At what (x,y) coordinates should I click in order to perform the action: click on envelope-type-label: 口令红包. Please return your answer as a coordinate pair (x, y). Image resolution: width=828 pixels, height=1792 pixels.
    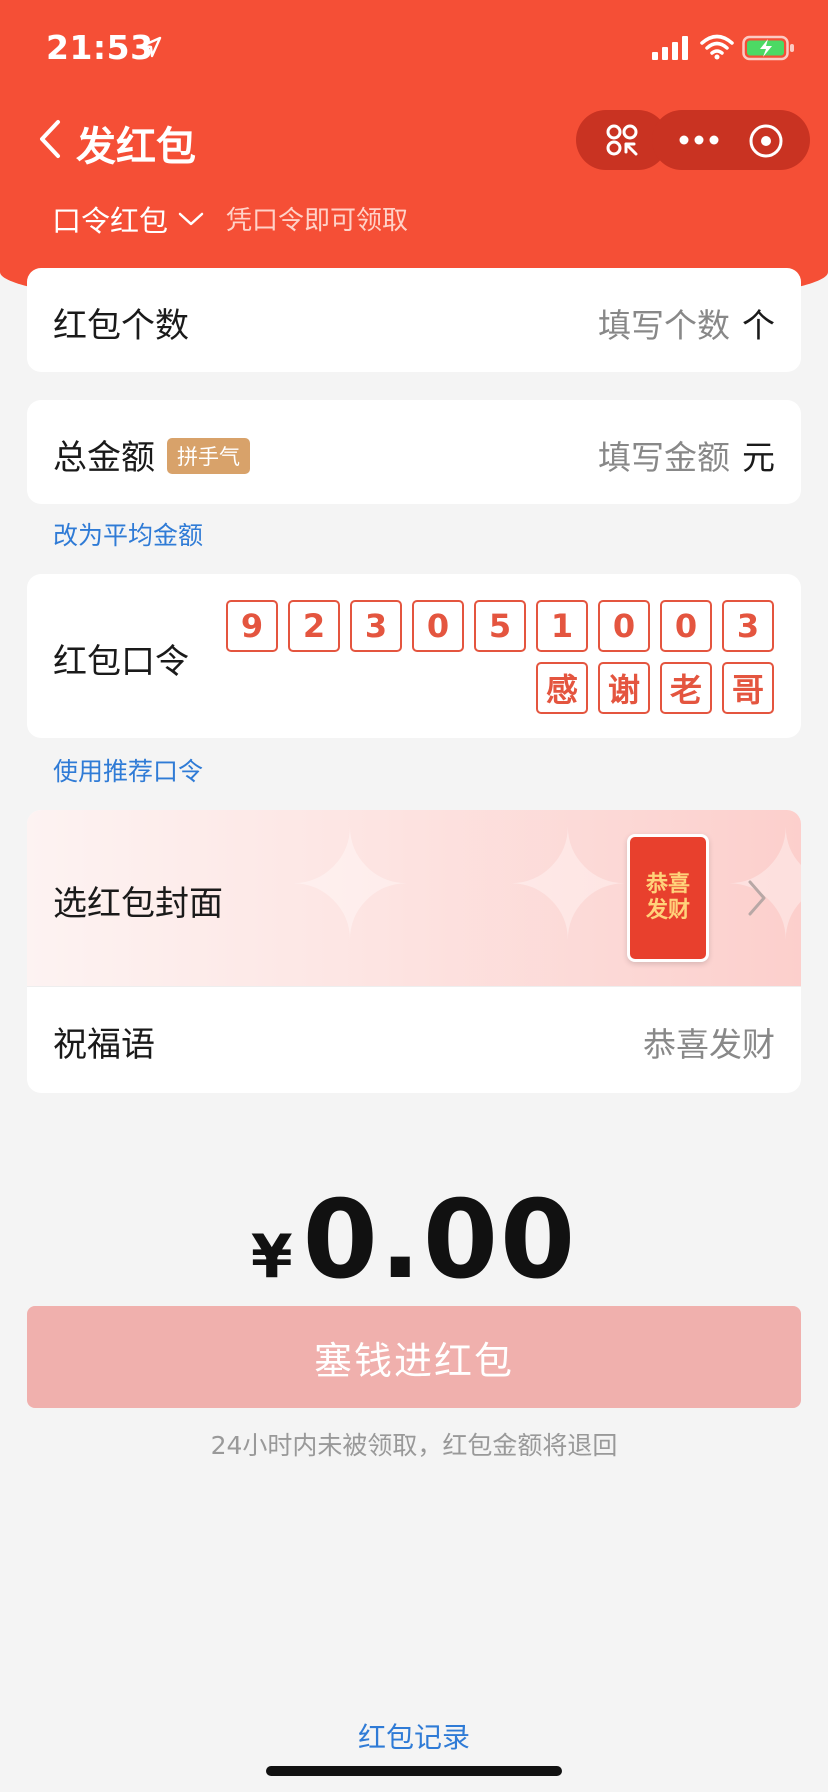
    Looking at the image, I should click on (110, 221).